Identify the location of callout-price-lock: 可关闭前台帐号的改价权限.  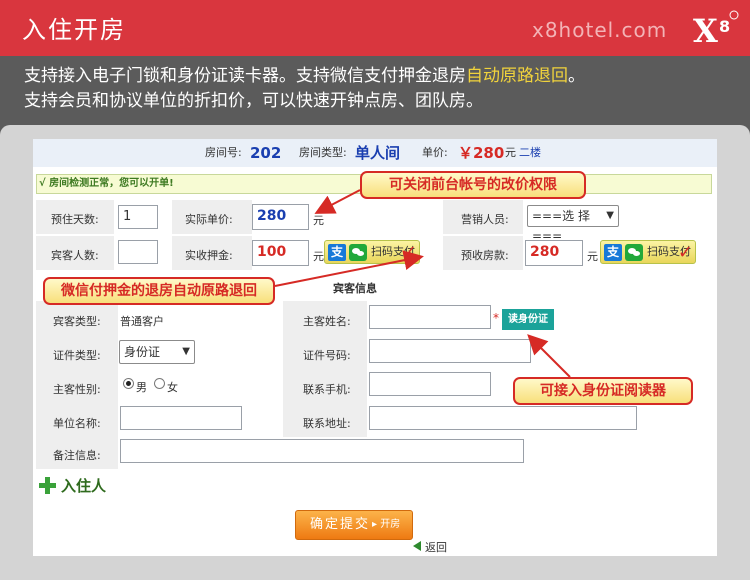
(473, 185).